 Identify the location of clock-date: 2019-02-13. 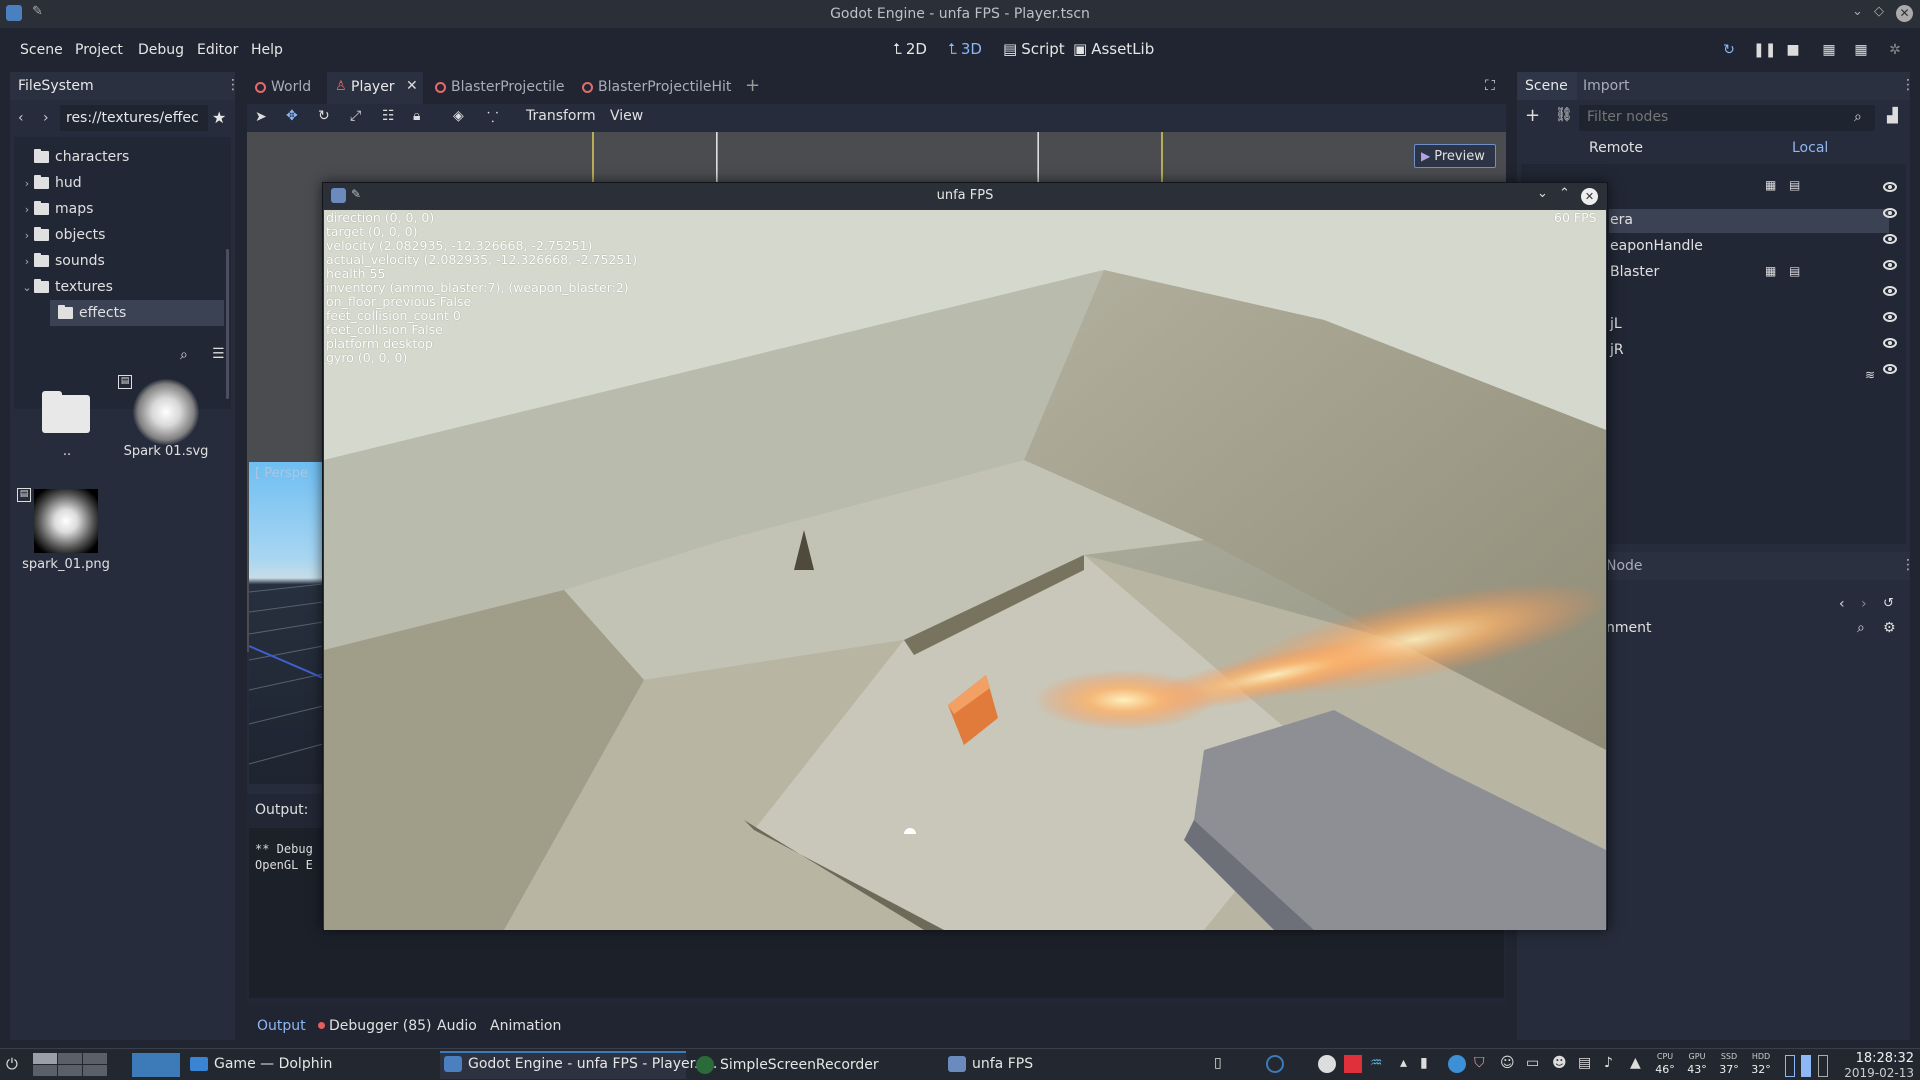
(1876, 1073).